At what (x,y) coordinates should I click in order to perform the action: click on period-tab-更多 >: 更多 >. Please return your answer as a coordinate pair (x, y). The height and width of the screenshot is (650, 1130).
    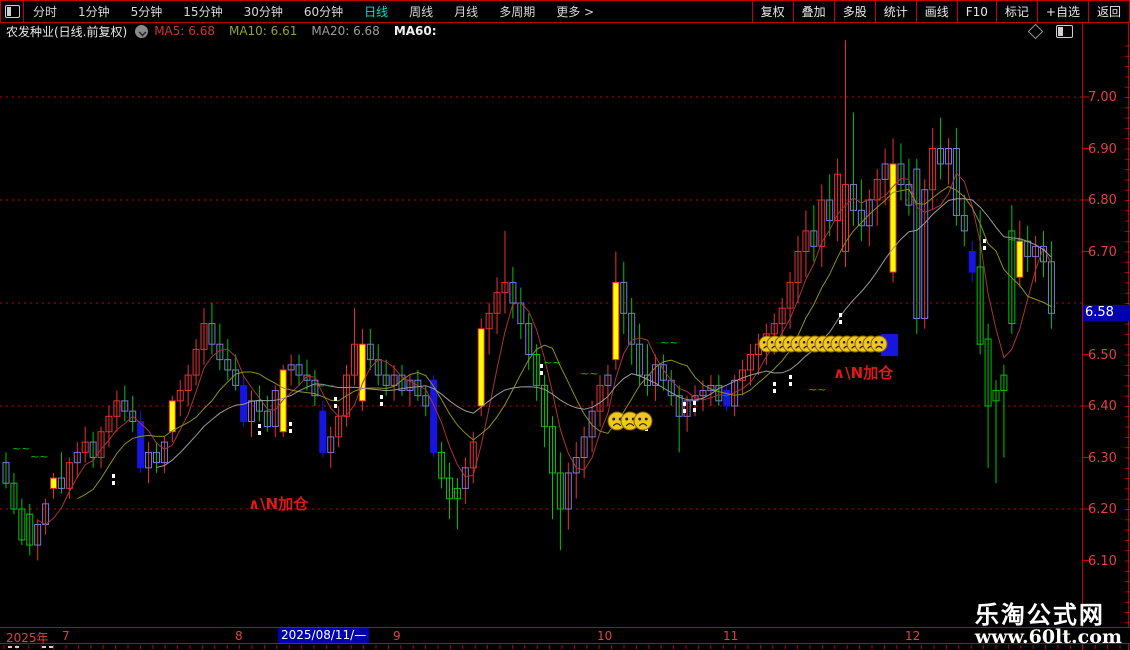
    Looking at the image, I should click on (575, 11).